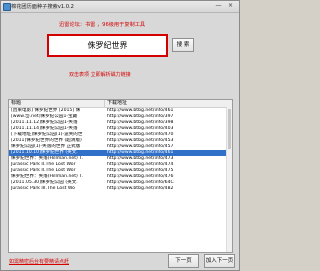 This screenshot has height=271, width=320. Describe the element at coordinates (57, 103) in the screenshot. I see `column-header-title: 标题` at that location.